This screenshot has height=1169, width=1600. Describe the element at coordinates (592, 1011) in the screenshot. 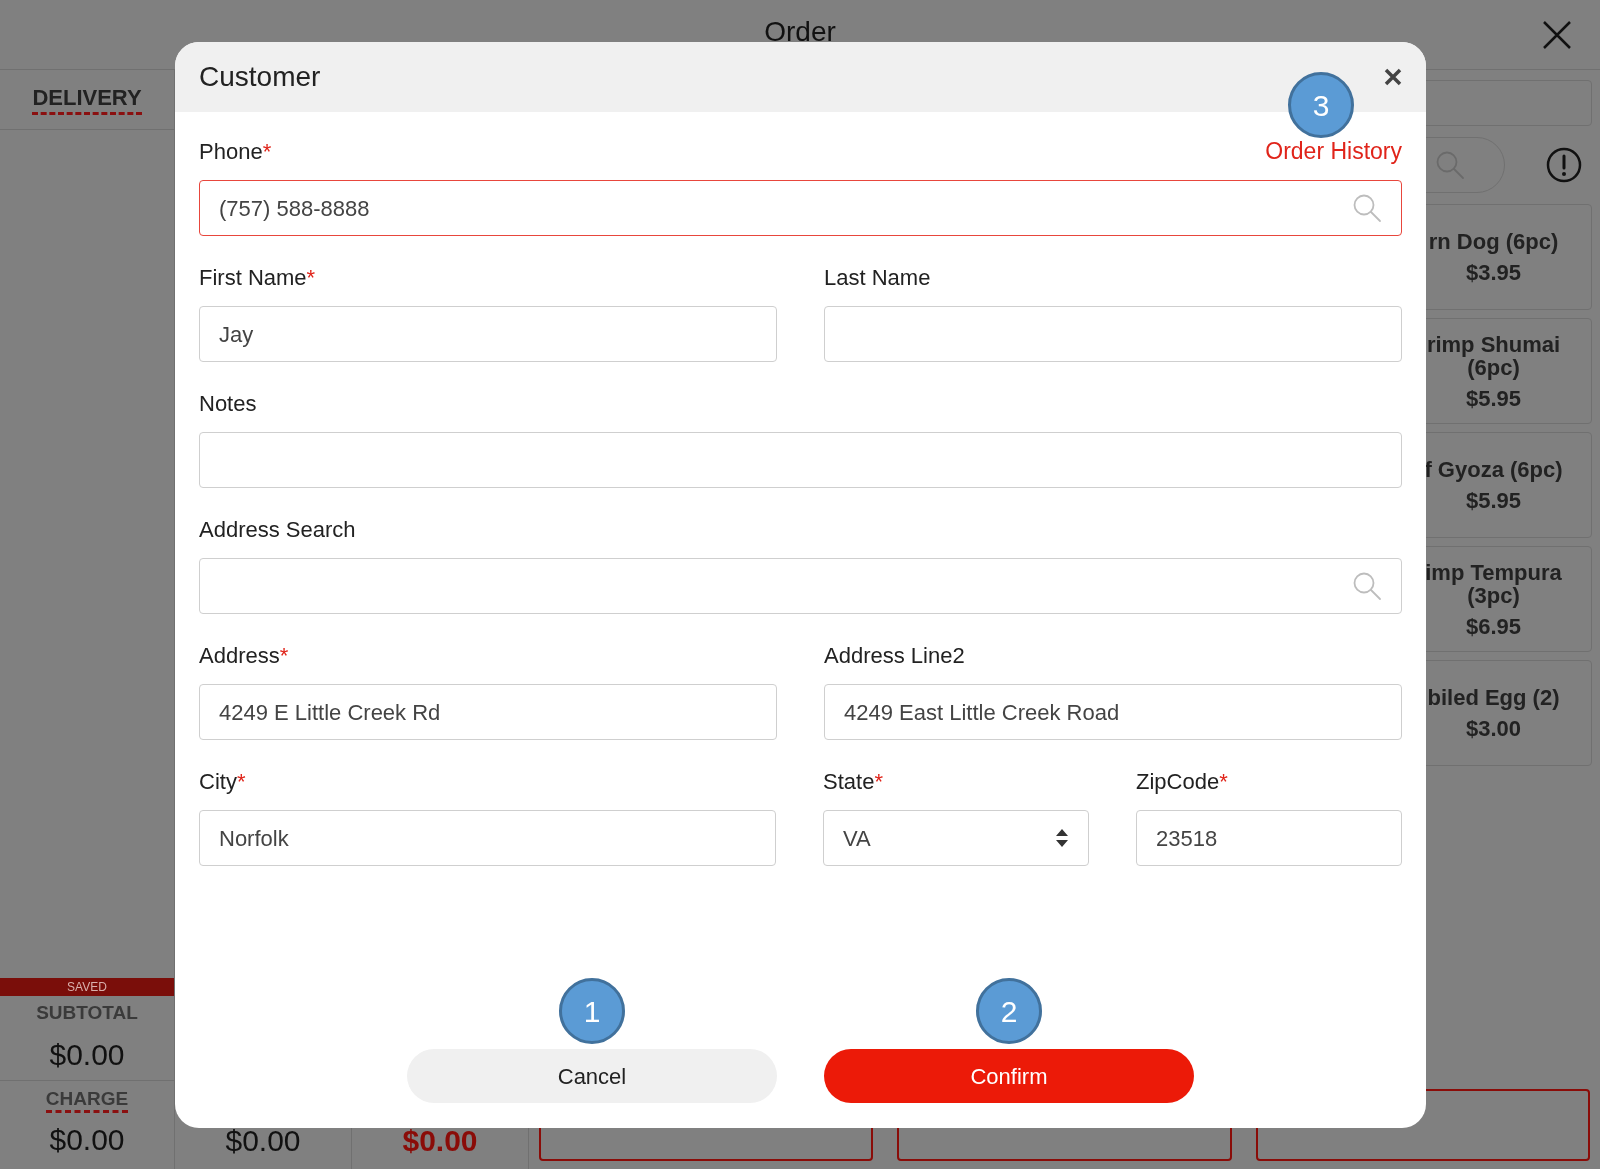

I see `number-marker: 1` at that location.